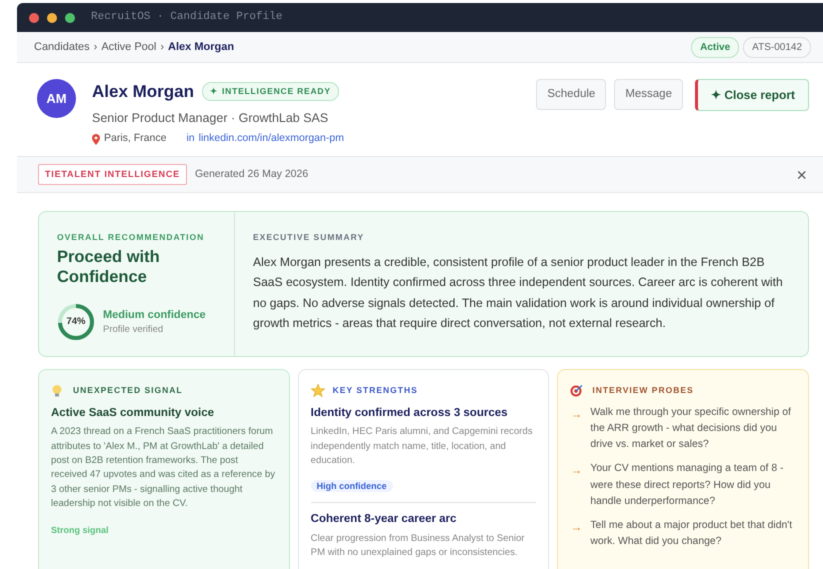 Image resolution: width=823 pixels, height=569 pixels. What do you see at coordinates (186, 18) in the screenshot?
I see `window-title: RecruitOS · Candidate Profile` at bounding box center [186, 18].